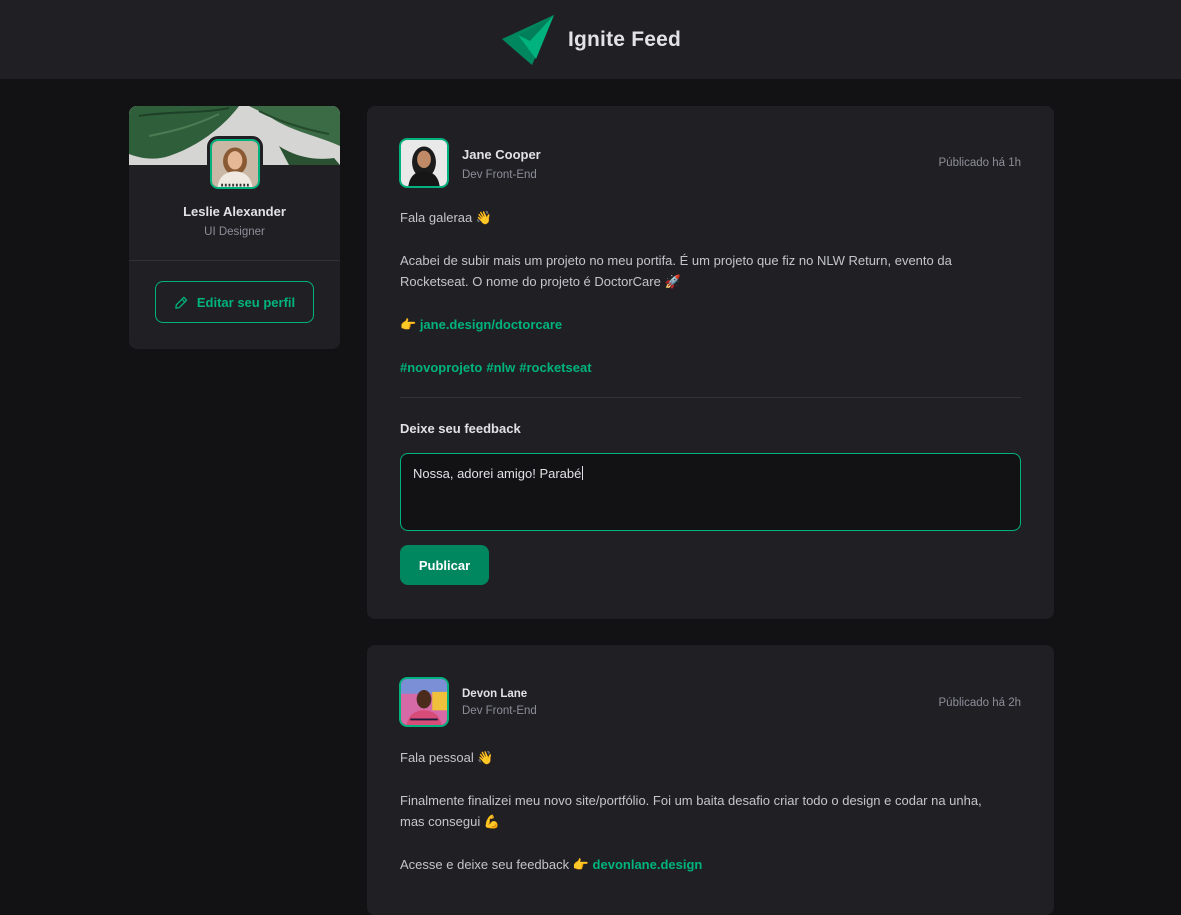 The width and height of the screenshot is (1181, 915). Describe the element at coordinates (246, 302) in the screenshot. I see `edit-profile-label: Editar seu perfil` at that location.